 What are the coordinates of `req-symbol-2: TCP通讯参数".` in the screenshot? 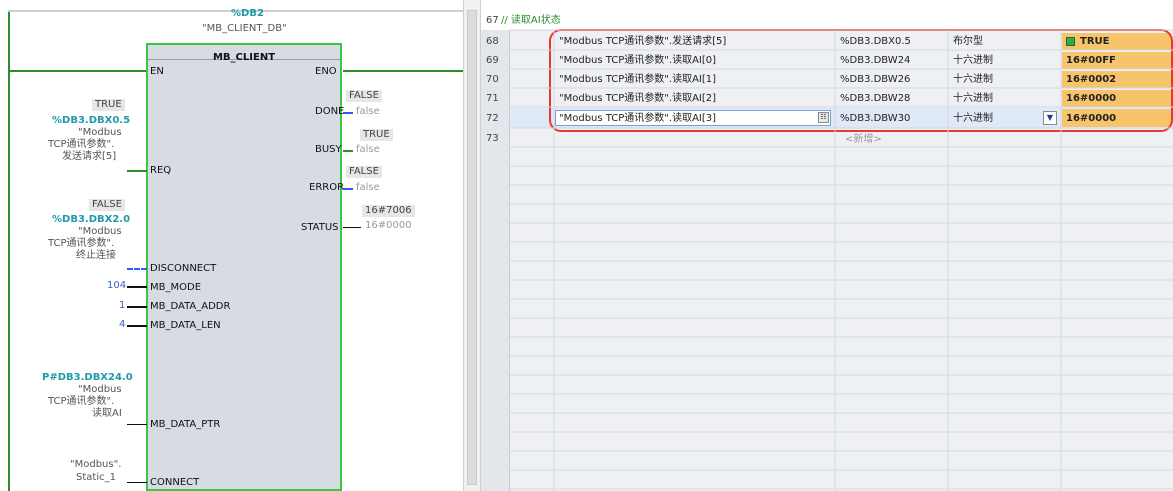 It's located at (81, 144).